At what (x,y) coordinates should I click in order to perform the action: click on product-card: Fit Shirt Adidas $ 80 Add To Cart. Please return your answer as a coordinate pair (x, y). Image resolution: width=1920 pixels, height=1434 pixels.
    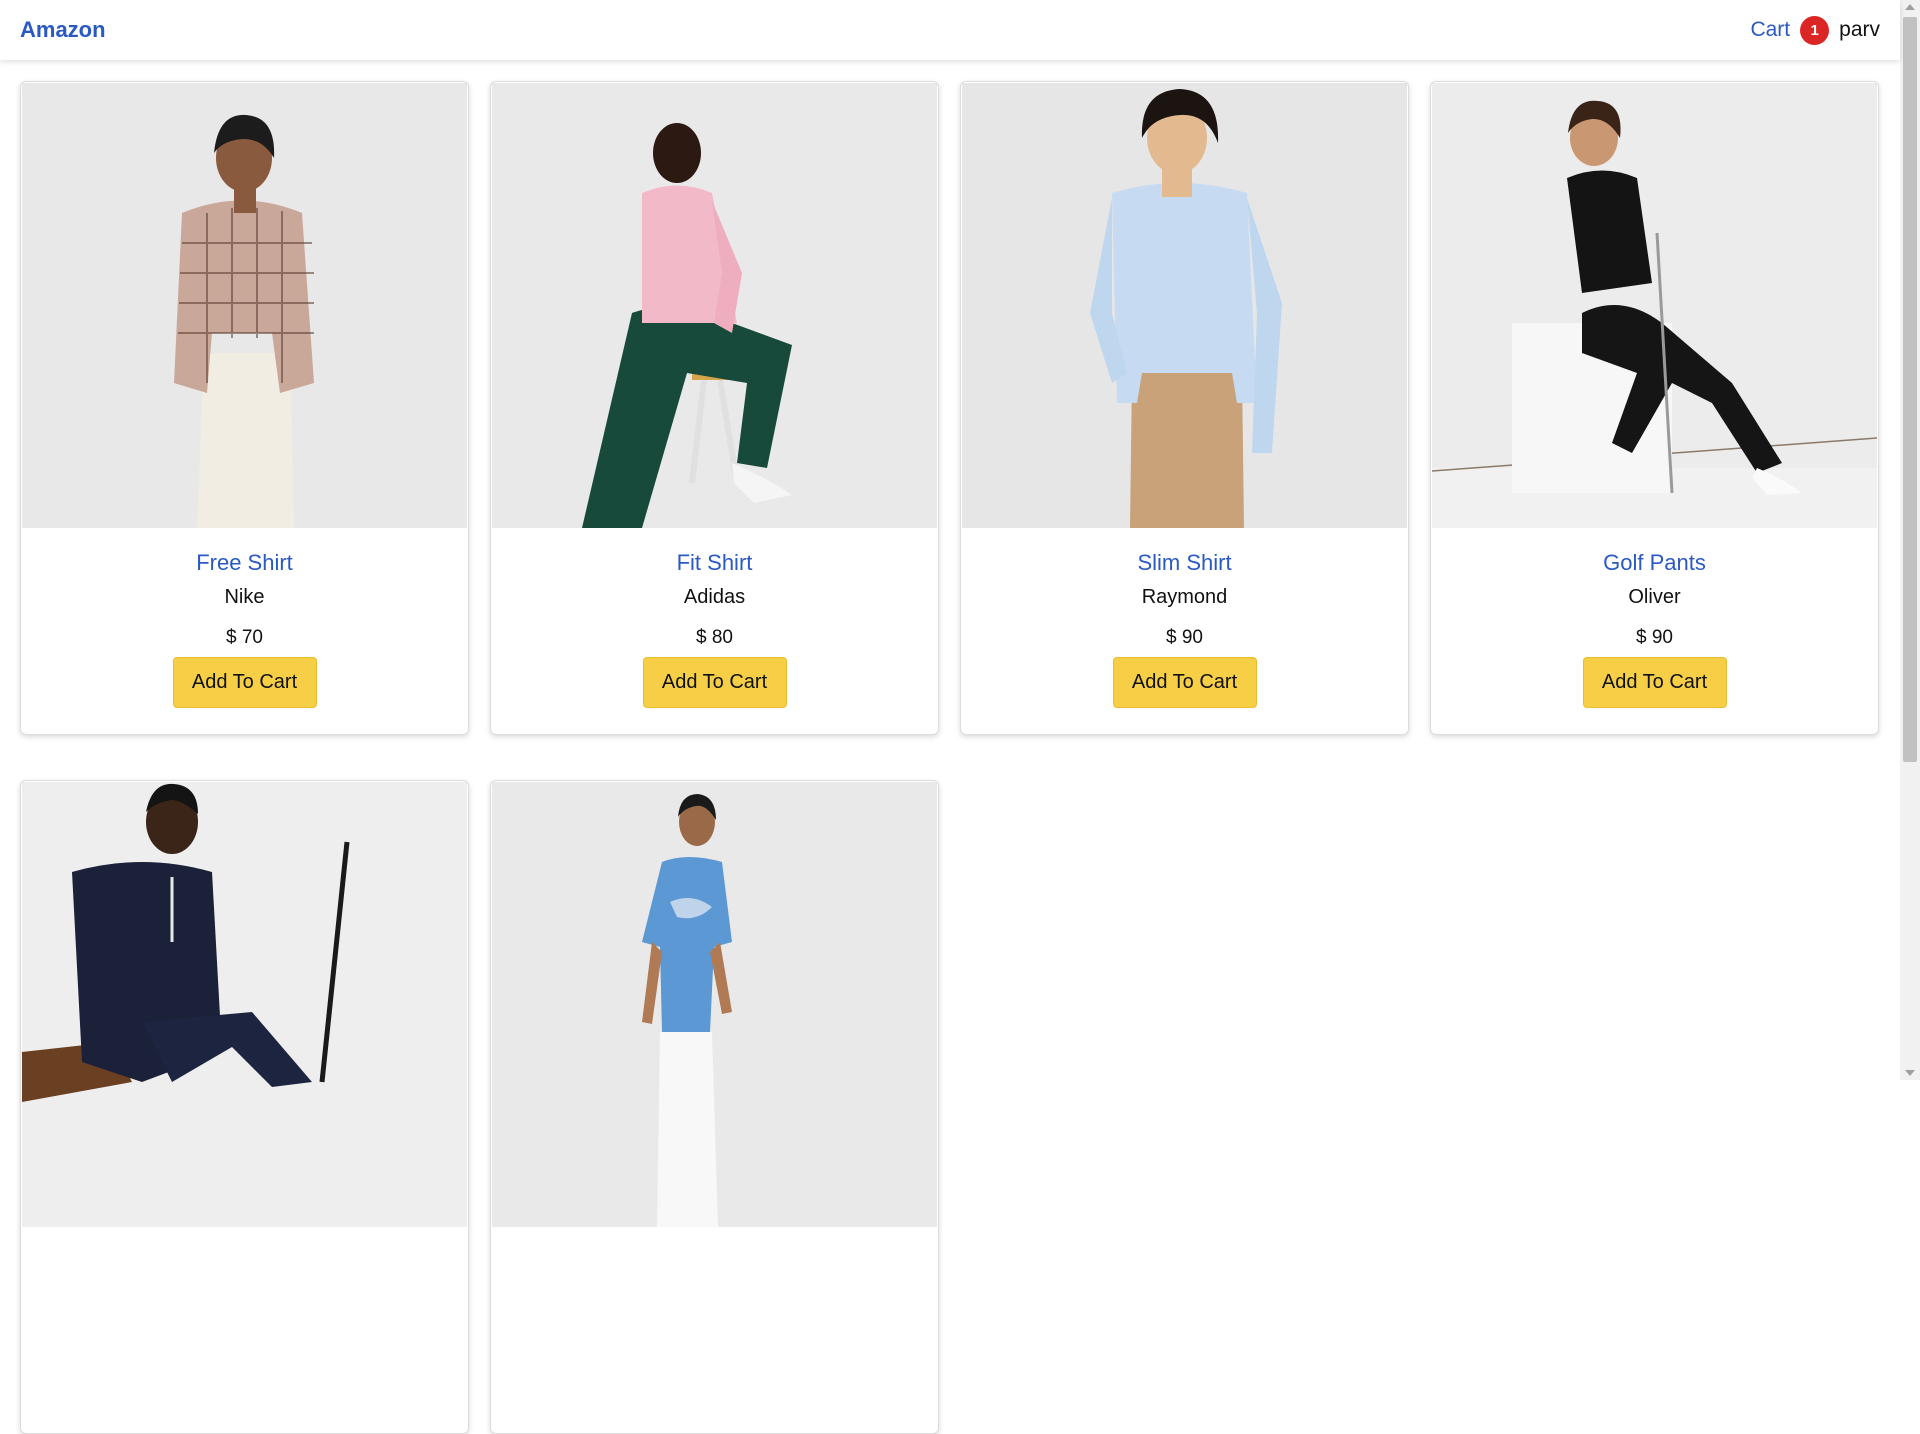
    Looking at the image, I should click on (714, 408).